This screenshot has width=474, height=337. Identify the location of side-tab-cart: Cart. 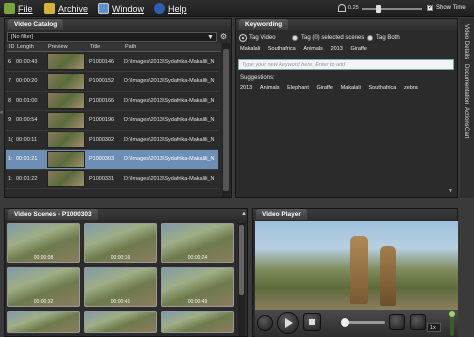
(466, 132).